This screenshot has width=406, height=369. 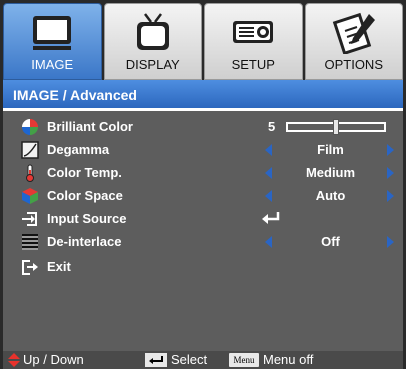 What do you see at coordinates (14, 360) in the screenshot?
I see `up-down-icon` at bounding box center [14, 360].